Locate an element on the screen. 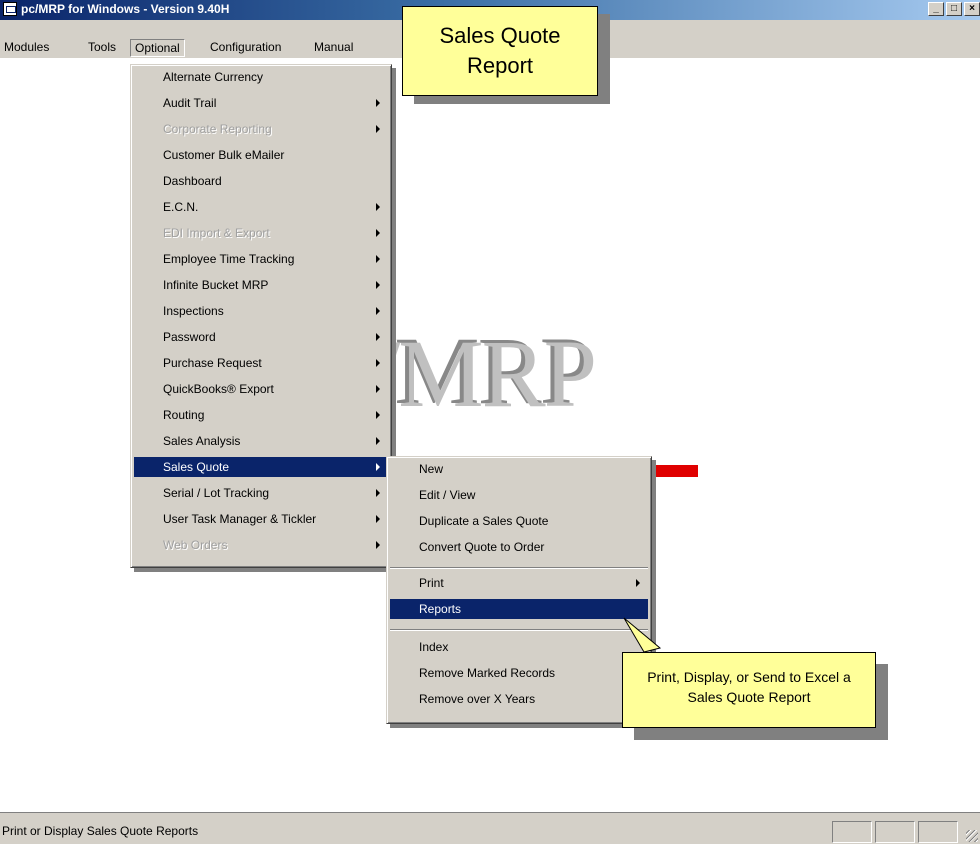 The width and height of the screenshot is (980, 844). resize-grip is located at coordinates (972, 836).